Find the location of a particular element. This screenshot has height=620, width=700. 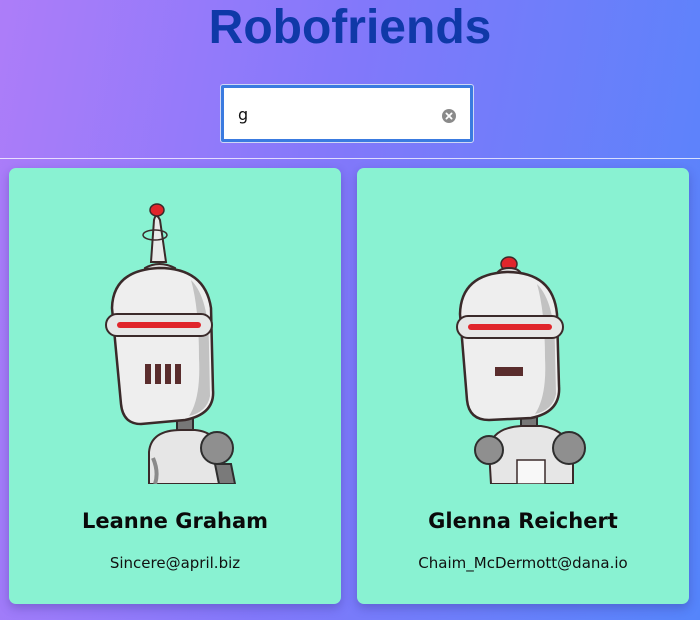

search-box is located at coordinates (347, 113).